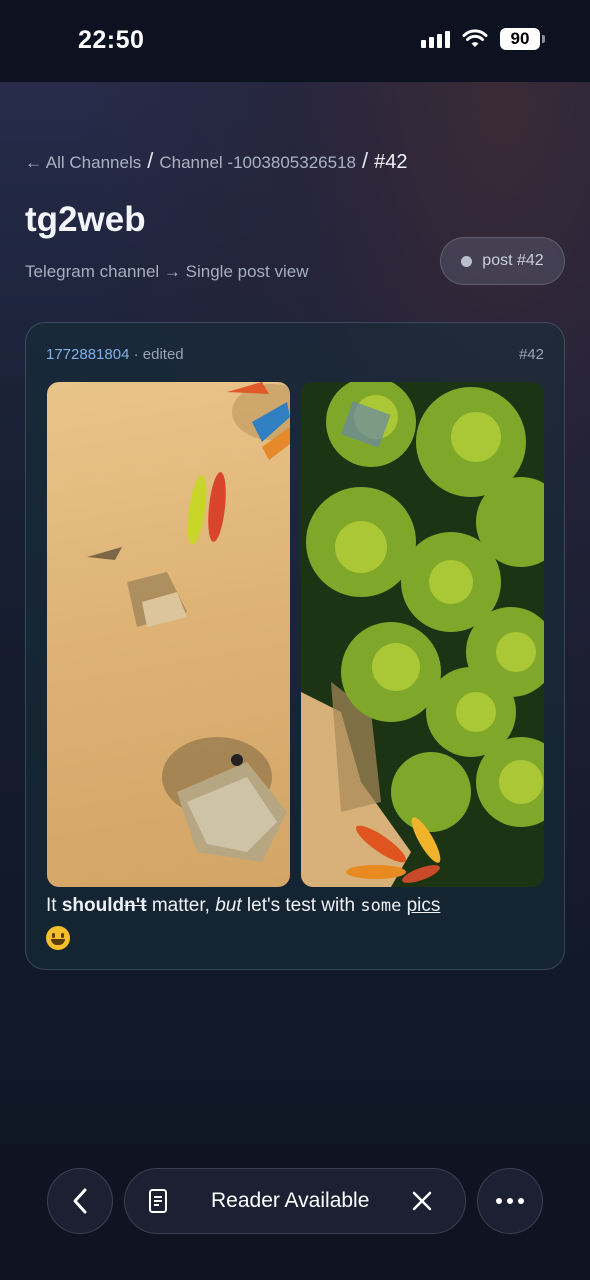  Describe the element at coordinates (158, 1201) in the screenshot. I see `reader-icon` at that location.